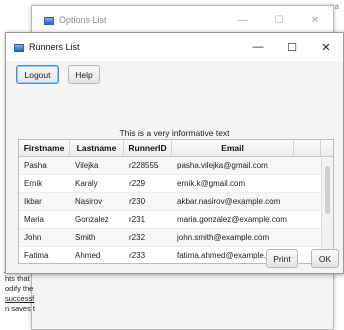 This screenshot has height=330, width=344. What do you see at coordinates (89, 201) in the screenshot?
I see `cell-lastname: Nasirov` at bounding box center [89, 201].